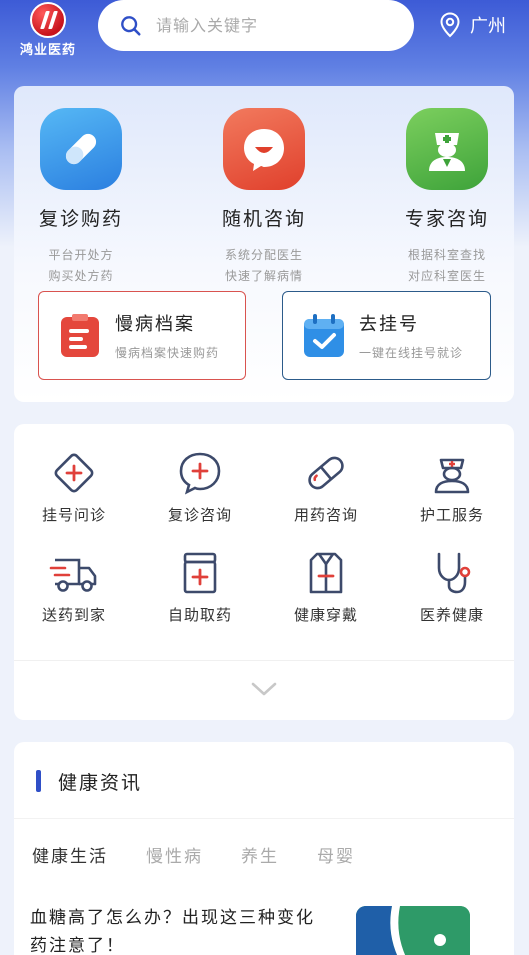 This screenshot has width=529, height=955. What do you see at coordinates (264, 689) in the screenshot?
I see `chevron-down-icon` at bounding box center [264, 689].